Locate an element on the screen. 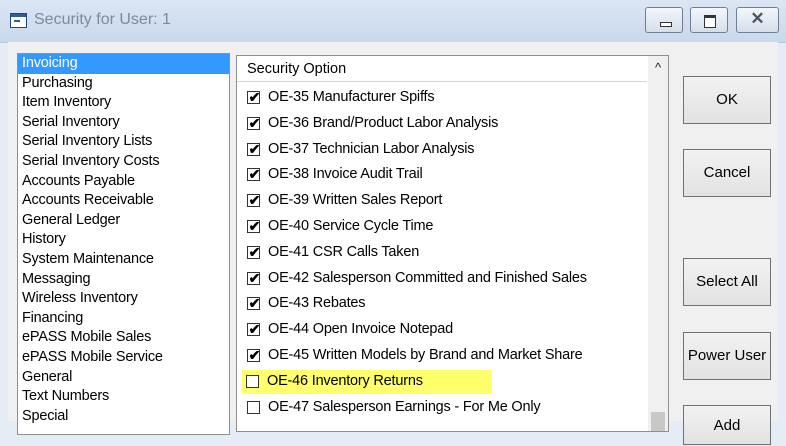  security-option-label: OE-36 Brand/Product Labor Analysis is located at coordinates (383, 122).